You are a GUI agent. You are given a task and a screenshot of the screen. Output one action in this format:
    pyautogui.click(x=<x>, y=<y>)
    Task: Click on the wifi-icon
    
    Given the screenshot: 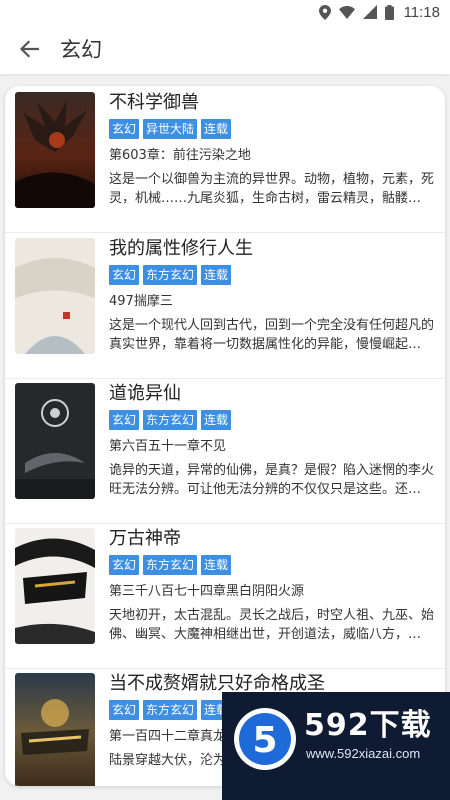 What is the action you would take?
    pyautogui.click(x=346, y=12)
    